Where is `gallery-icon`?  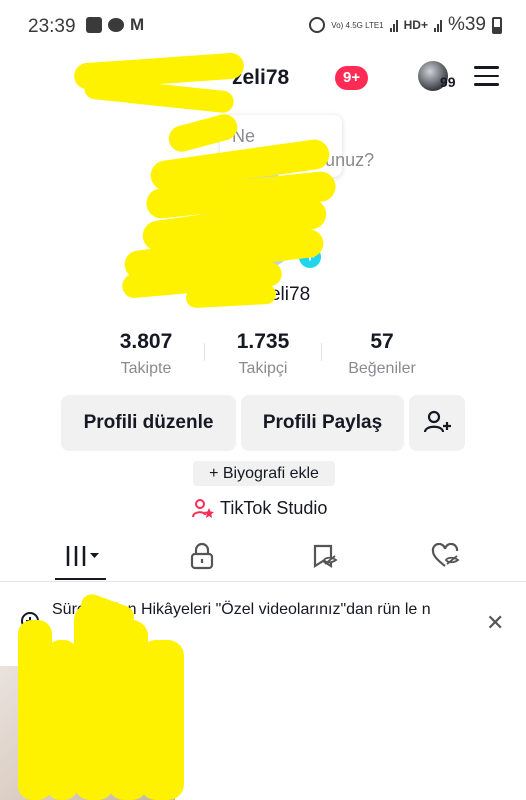
gallery-icon is located at coordinates (94, 25).